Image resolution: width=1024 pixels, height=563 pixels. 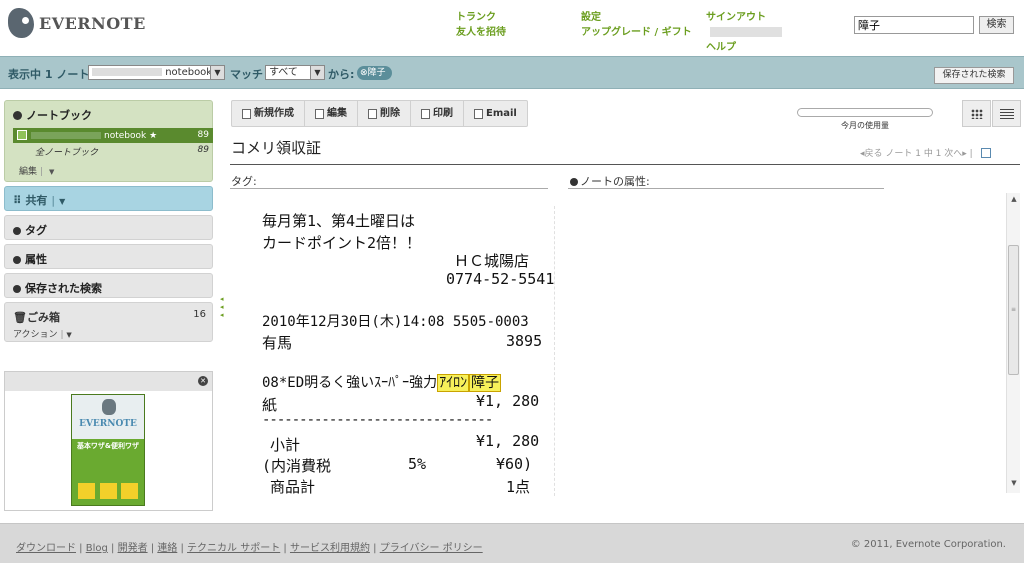 What do you see at coordinates (330, 548) in the screenshot?
I see `footer-link-terms: サービス利用規約` at bounding box center [330, 548].